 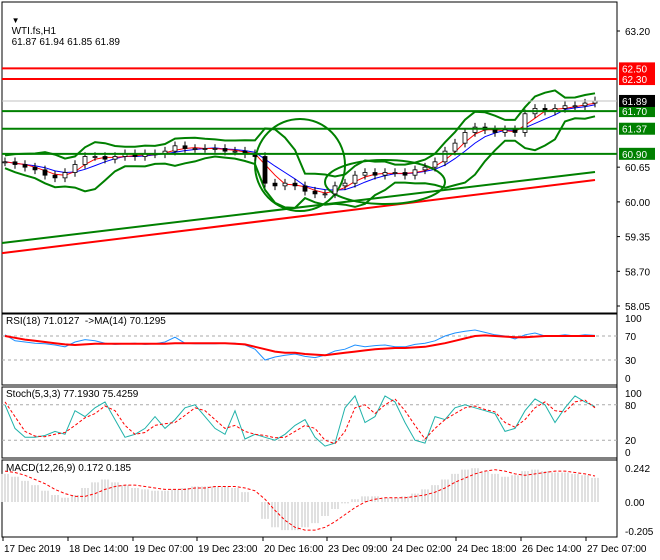 I want to click on x-tick-label: 24 Dec 02:00, so click(x=422, y=549).